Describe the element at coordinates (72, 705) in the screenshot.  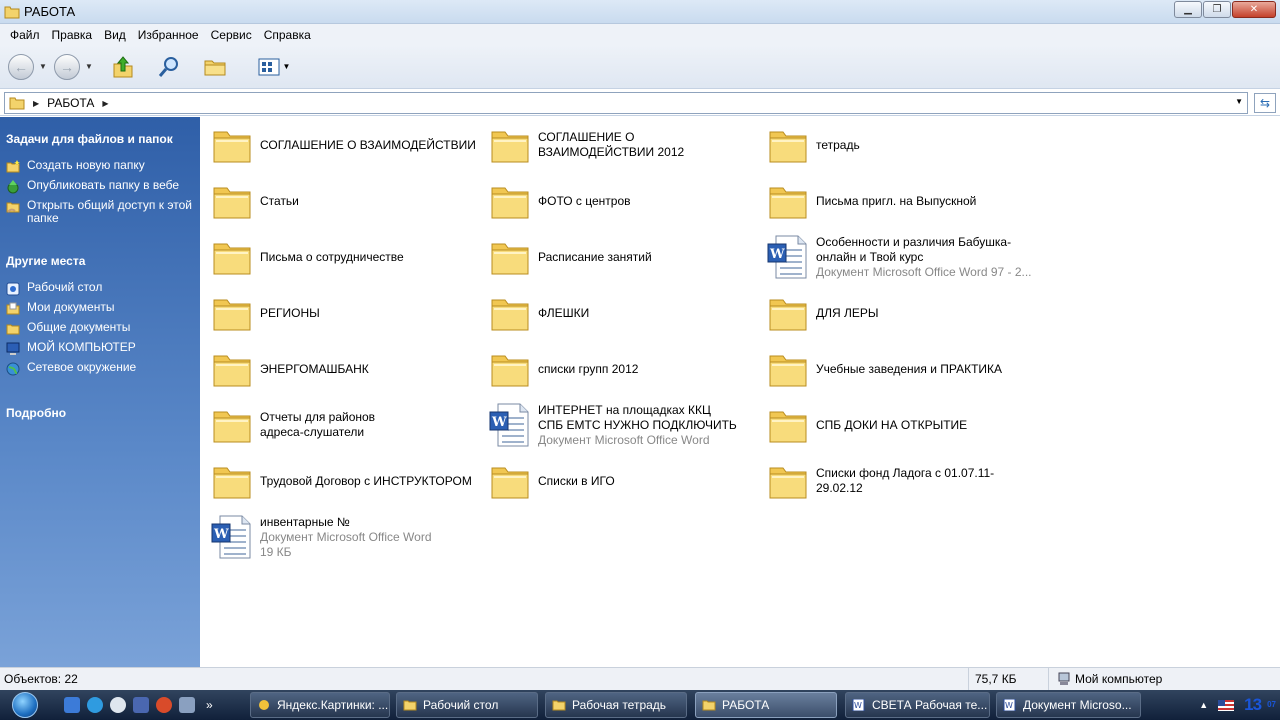
I see `desktop-quicklaunch-icon` at that location.